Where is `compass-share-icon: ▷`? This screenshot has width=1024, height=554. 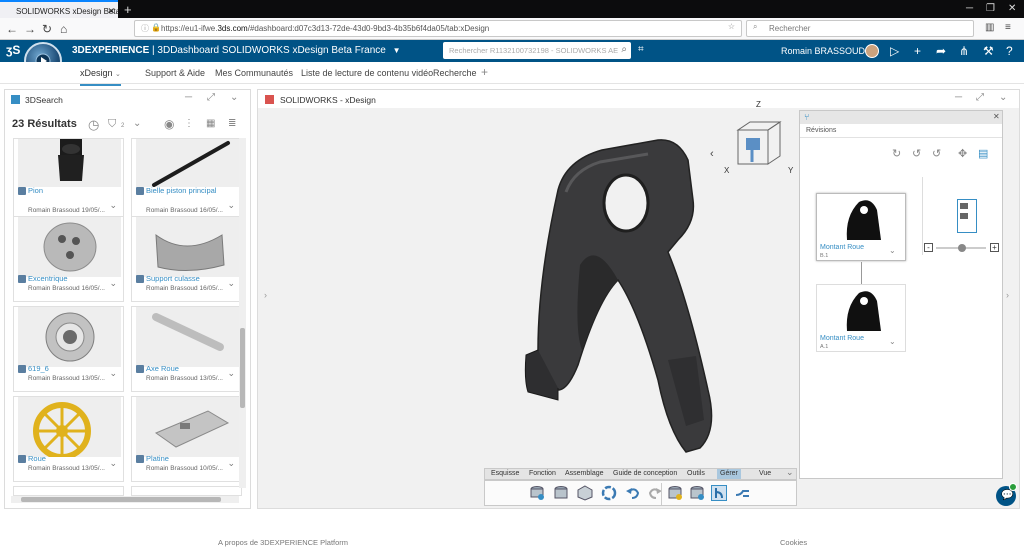
compass-share-icon: ▷ is located at coordinates (894, 51).